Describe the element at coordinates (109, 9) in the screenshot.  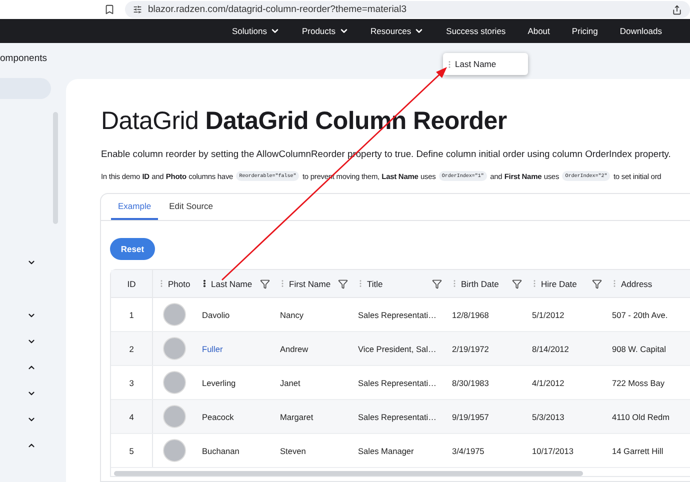
I see `bookmark-icon` at that location.